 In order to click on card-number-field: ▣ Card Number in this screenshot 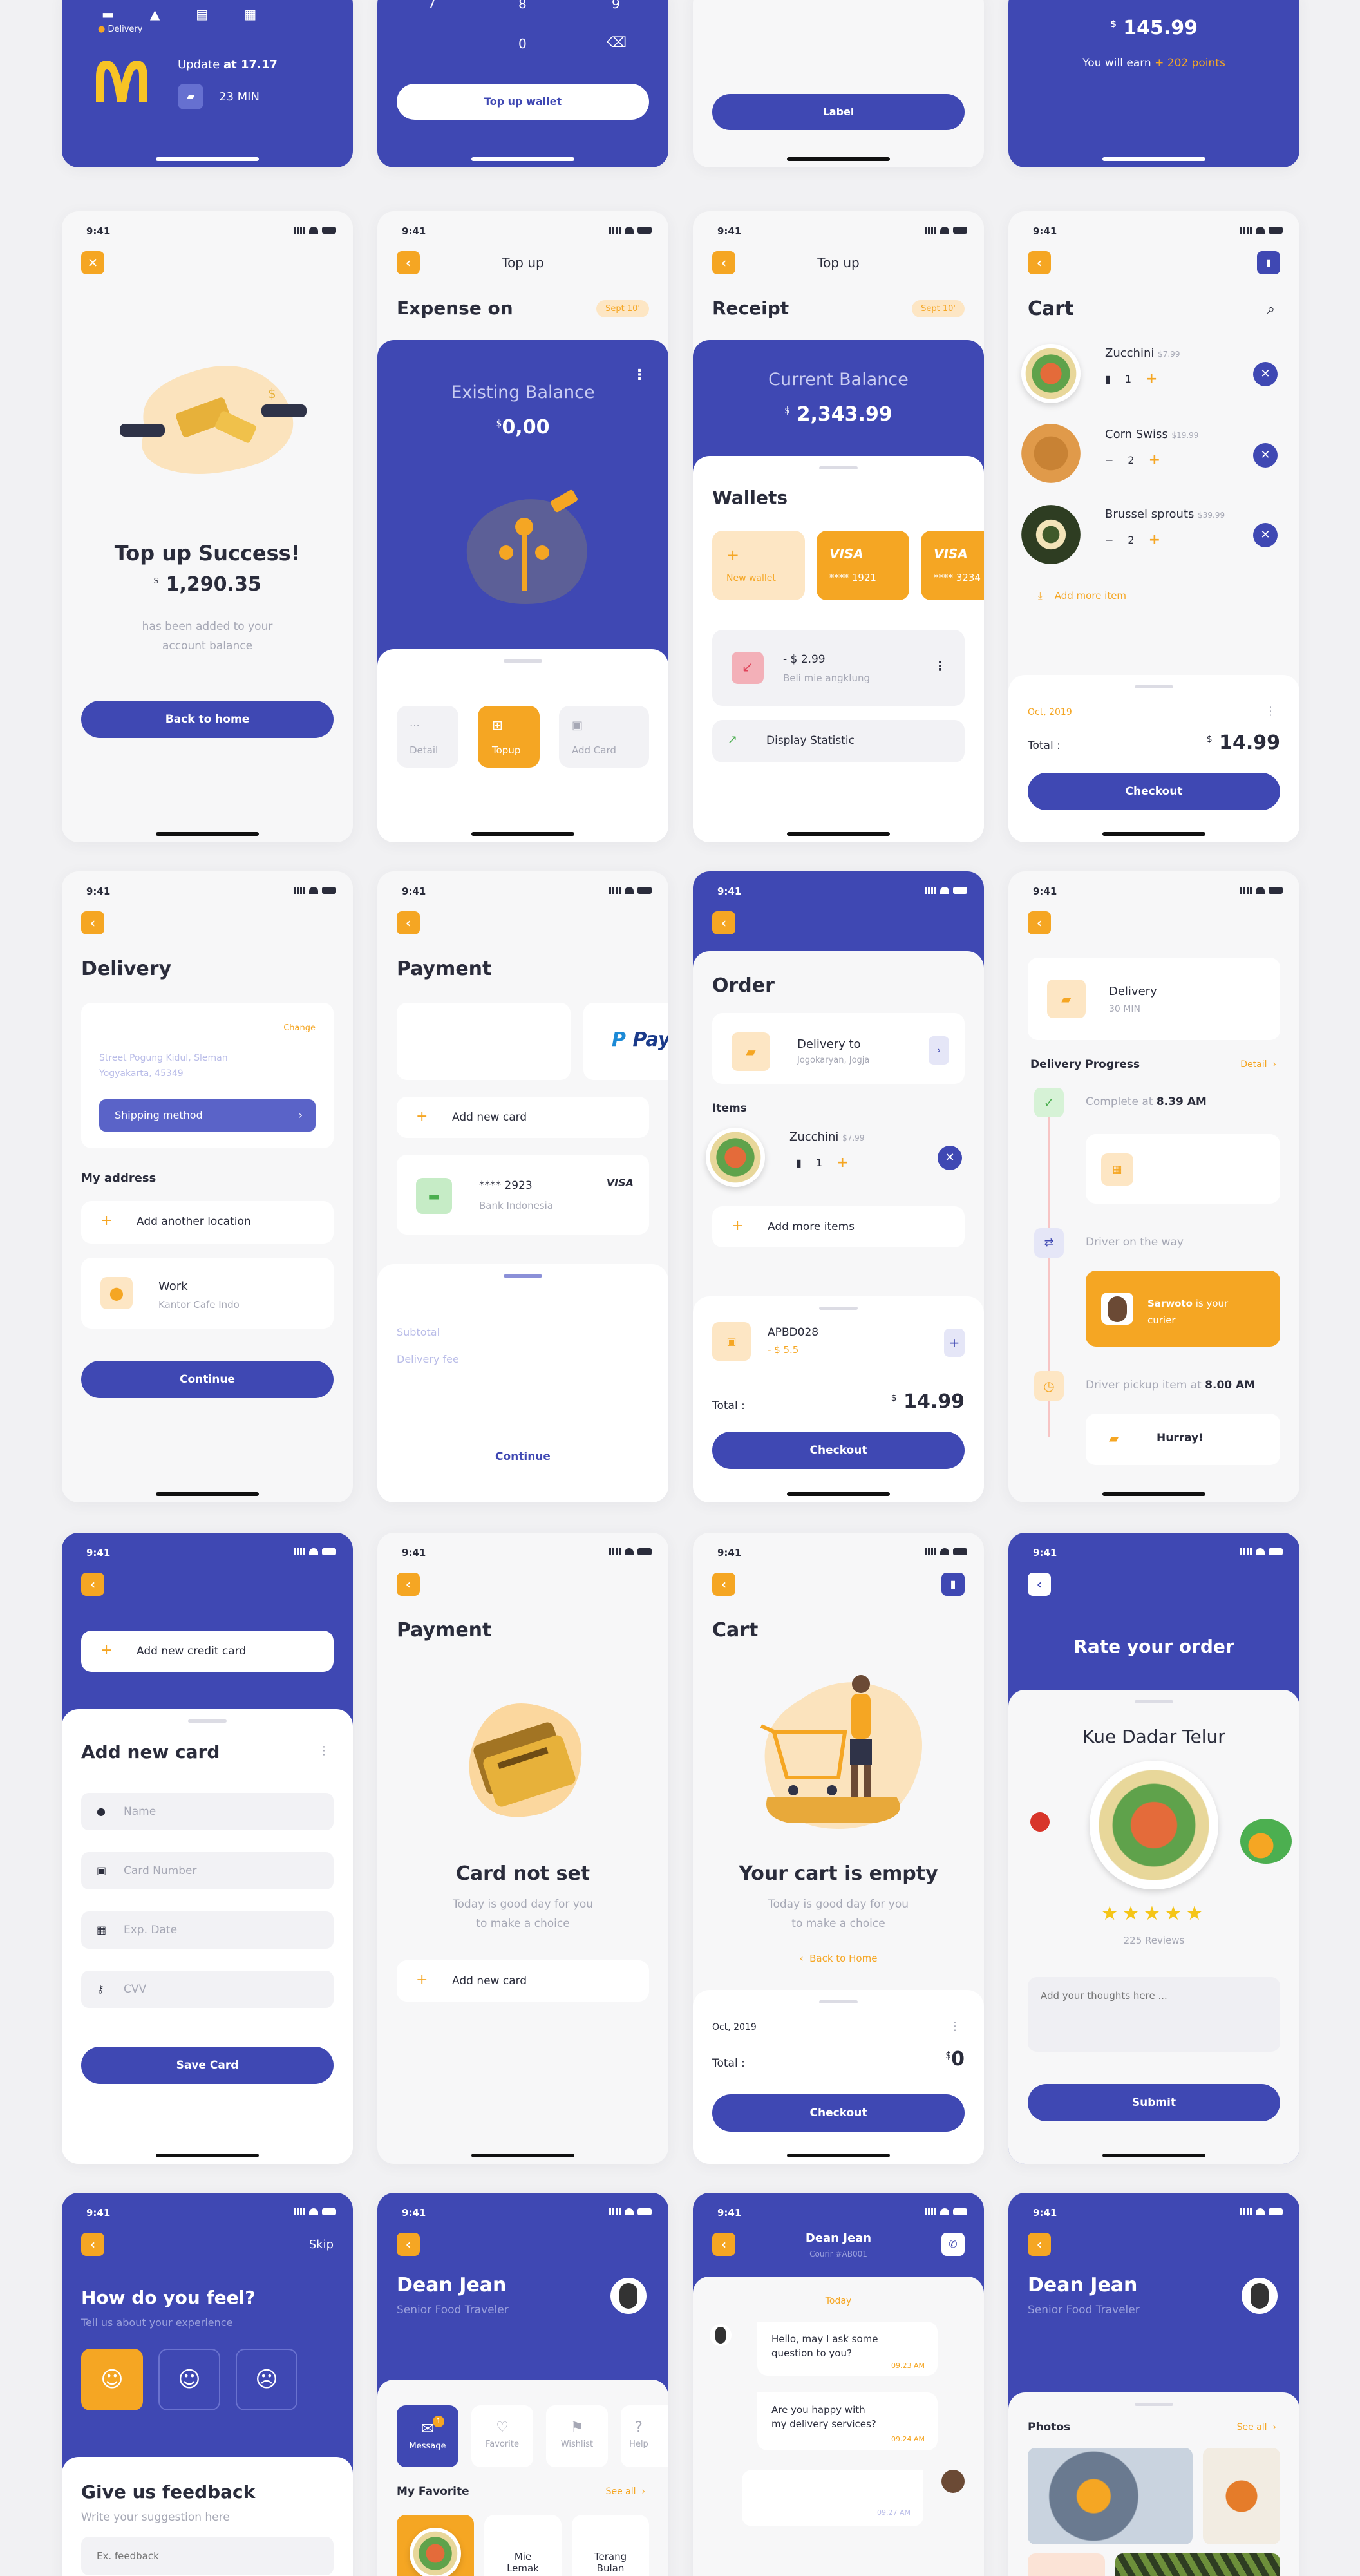, I will do `click(207, 1870)`.